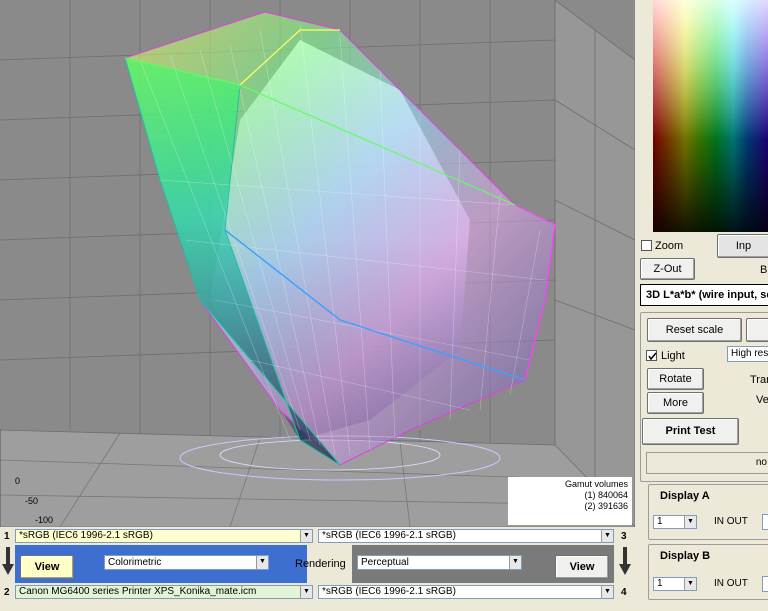 The image size is (768, 611). I want to click on status-field: no, so click(707, 463).